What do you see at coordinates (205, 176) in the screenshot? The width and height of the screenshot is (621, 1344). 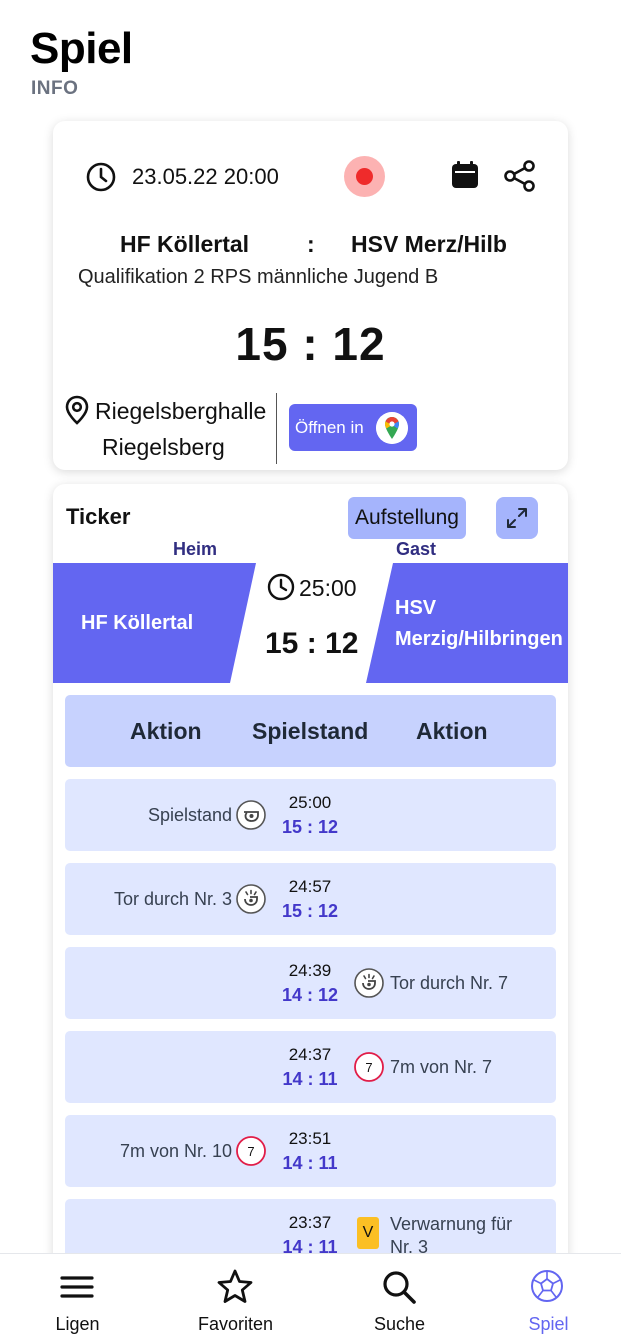 I see `match-datetime: 23.05.22 20:00` at bounding box center [205, 176].